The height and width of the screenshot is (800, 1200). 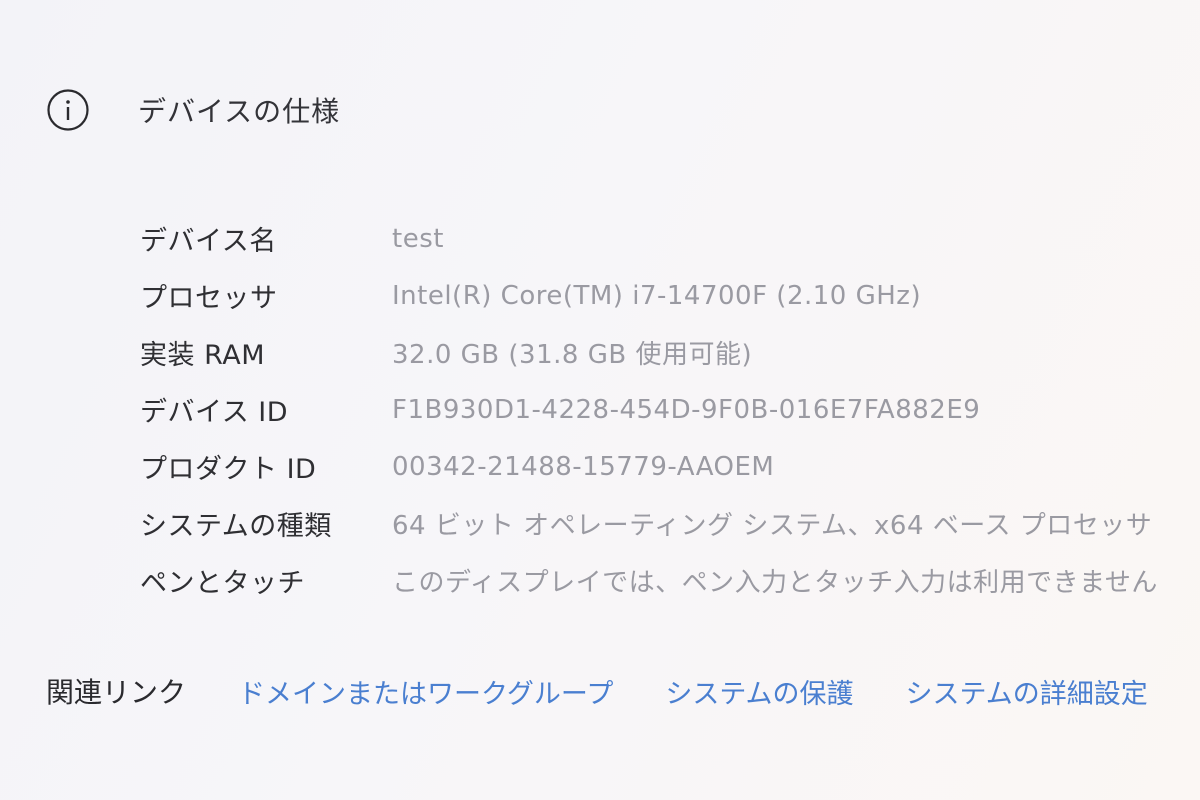 I want to click on info-icon, so click(x=68, y=110).